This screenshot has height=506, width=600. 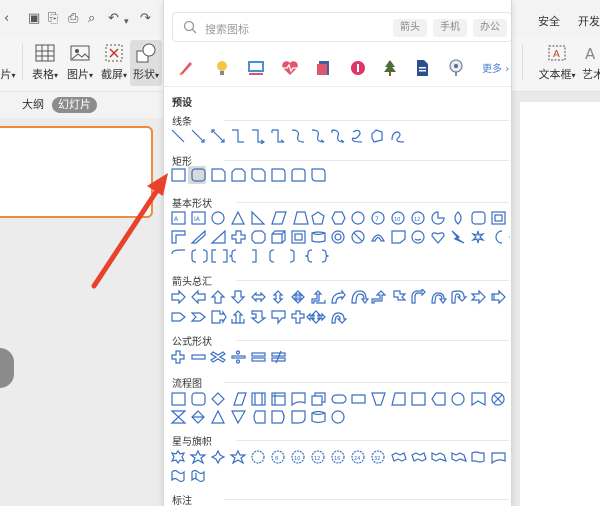 What do you see at coordinates (45, 53) in the screenshot?
I see `table-icon` at bounding box center [45, 53].